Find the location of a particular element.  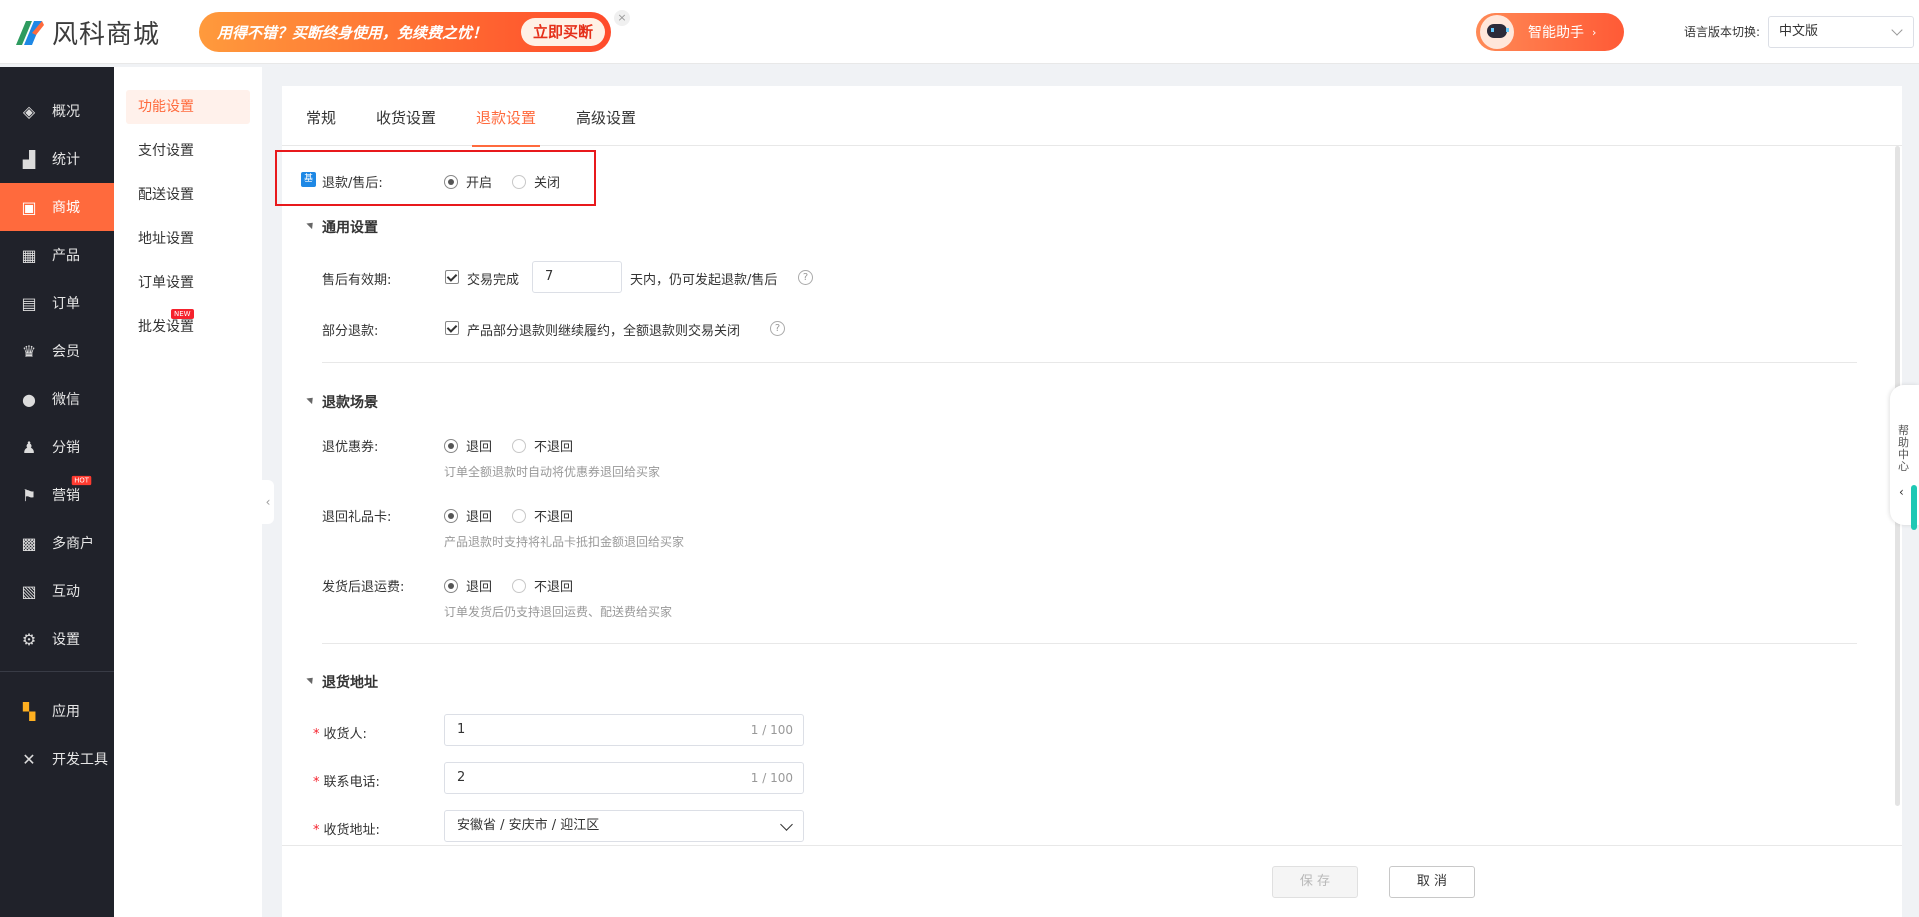

giftcard-refund-label: 退回礼品卡: is located at coordinates (357, 517).